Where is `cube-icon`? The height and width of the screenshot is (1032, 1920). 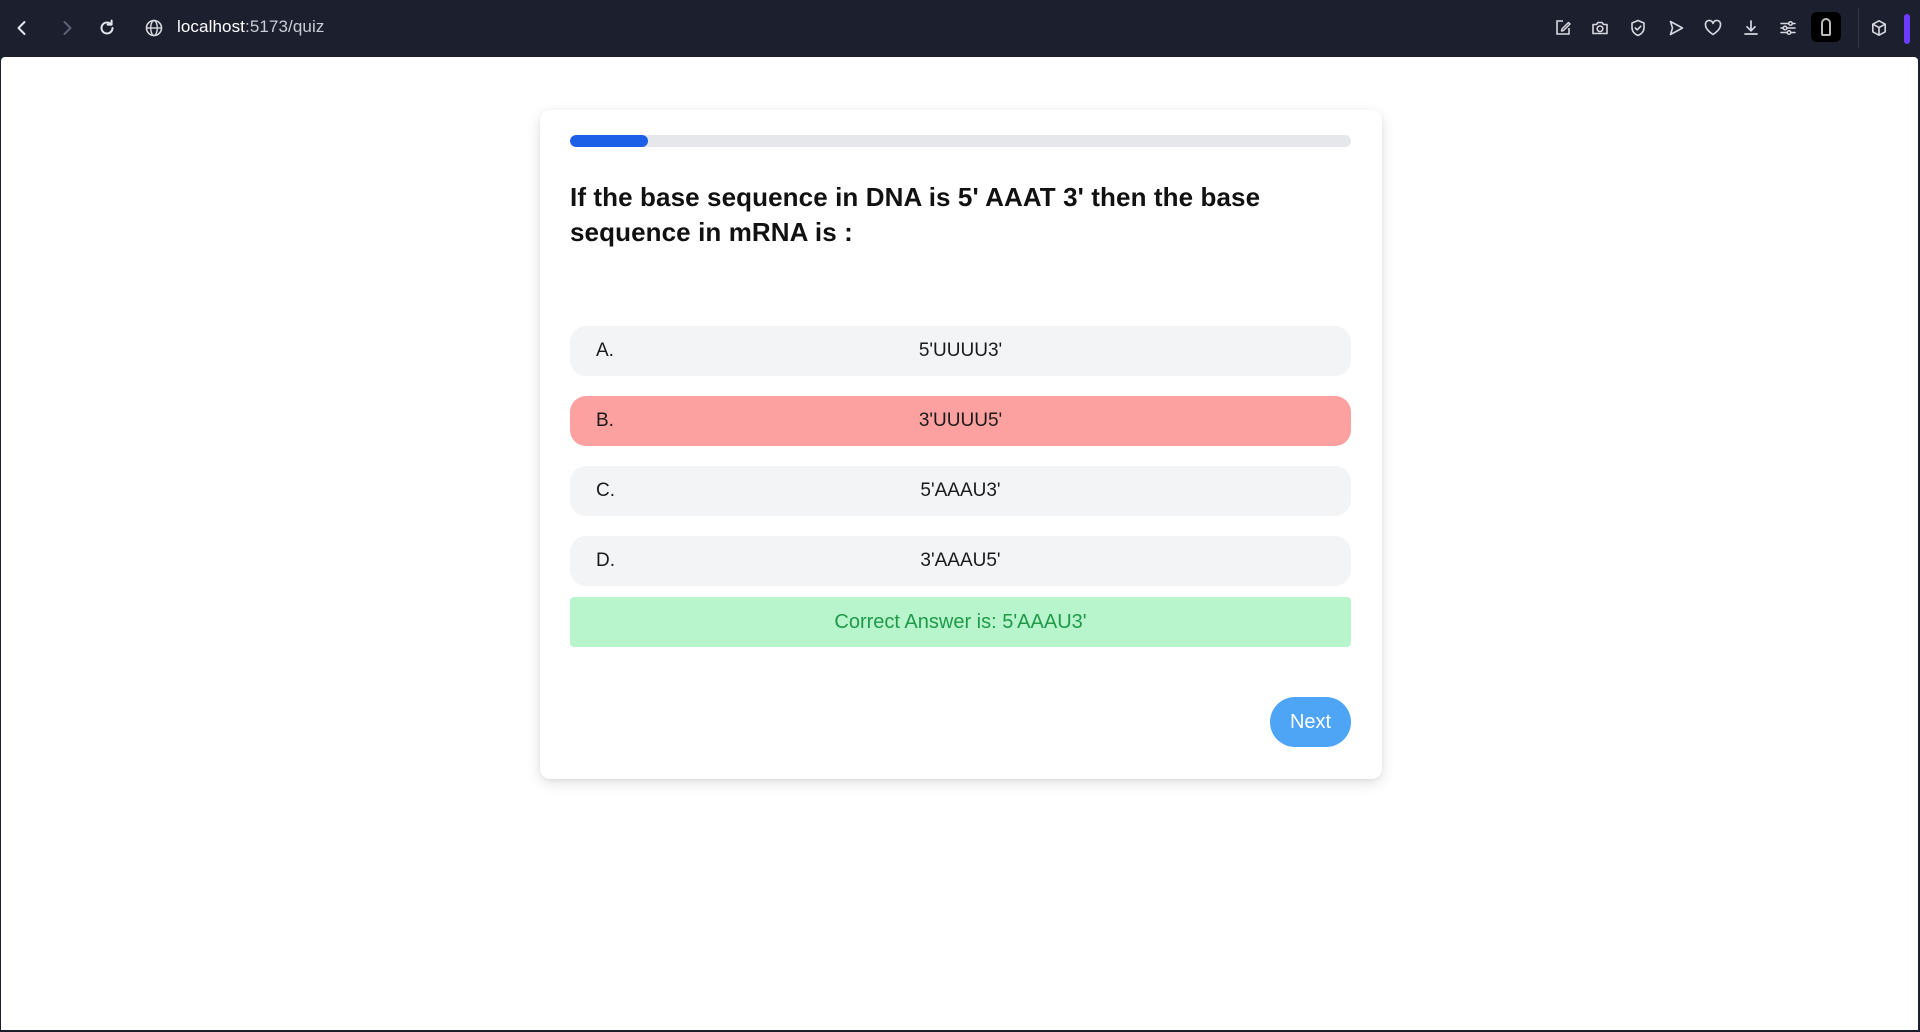 cube-icon is located at coordinates (1879, 28).